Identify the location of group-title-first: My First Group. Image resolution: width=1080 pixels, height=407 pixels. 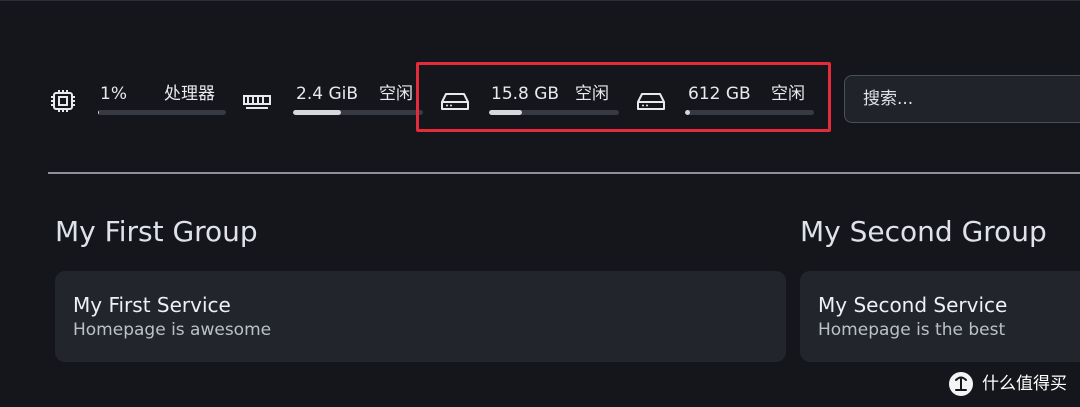
(156, 231).